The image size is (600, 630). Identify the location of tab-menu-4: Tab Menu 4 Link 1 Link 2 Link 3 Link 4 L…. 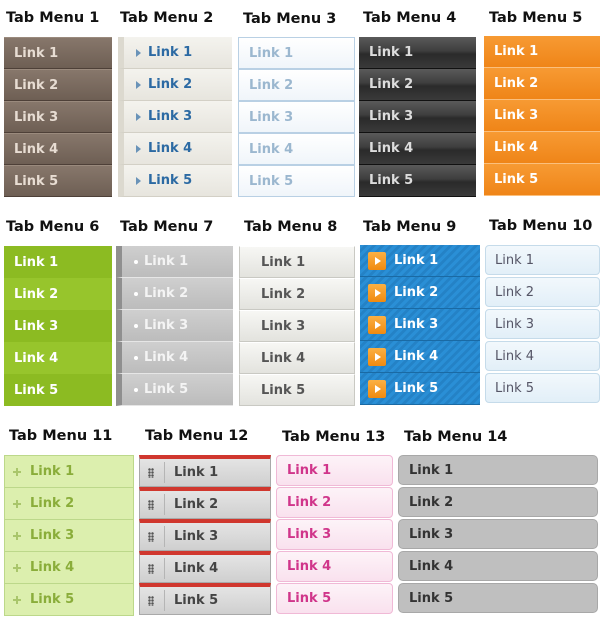
(417, 103).